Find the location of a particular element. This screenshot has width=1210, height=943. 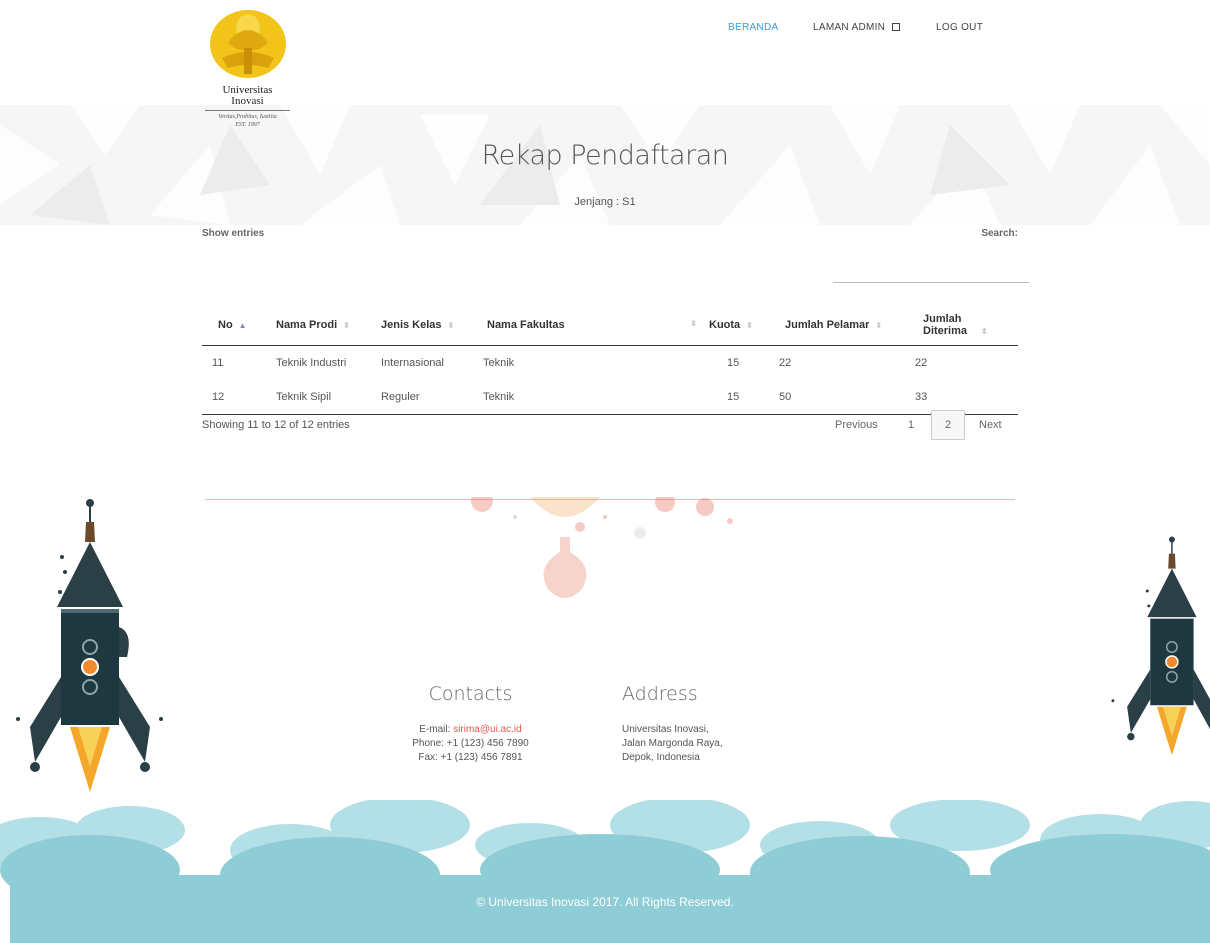

address-line: Depok, Indonesia is located at coordinates (661, 757).